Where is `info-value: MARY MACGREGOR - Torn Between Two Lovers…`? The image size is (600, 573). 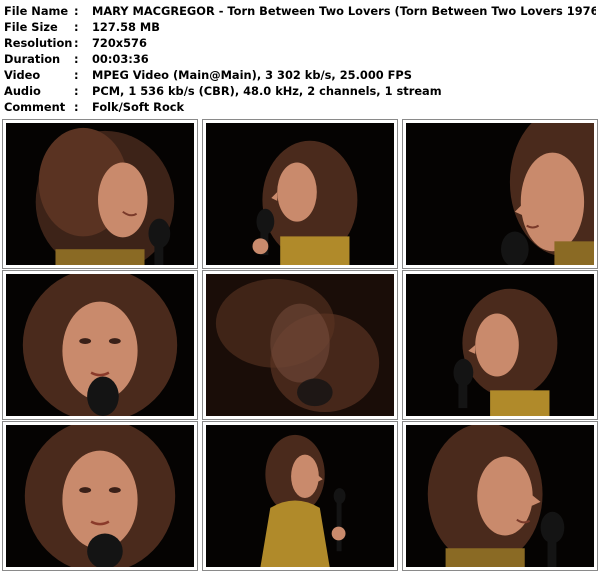
info-value: MARY MACGREGOR - Torn Between Two Lovers… is located at coordinates (344, 11).